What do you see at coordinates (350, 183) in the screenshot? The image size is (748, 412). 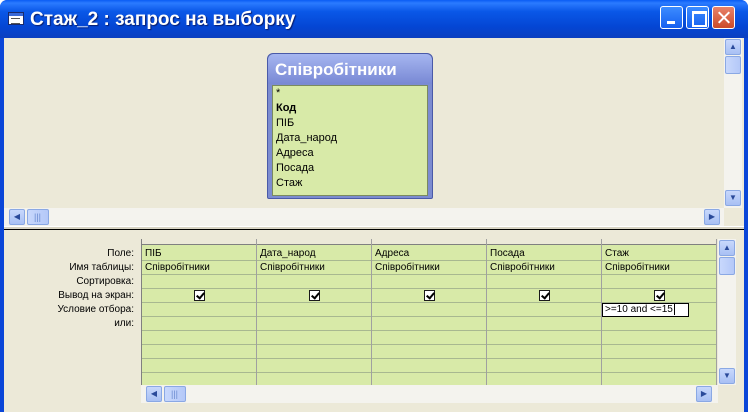 I see `field-item: Стаж` at bounding box center [350, 183].